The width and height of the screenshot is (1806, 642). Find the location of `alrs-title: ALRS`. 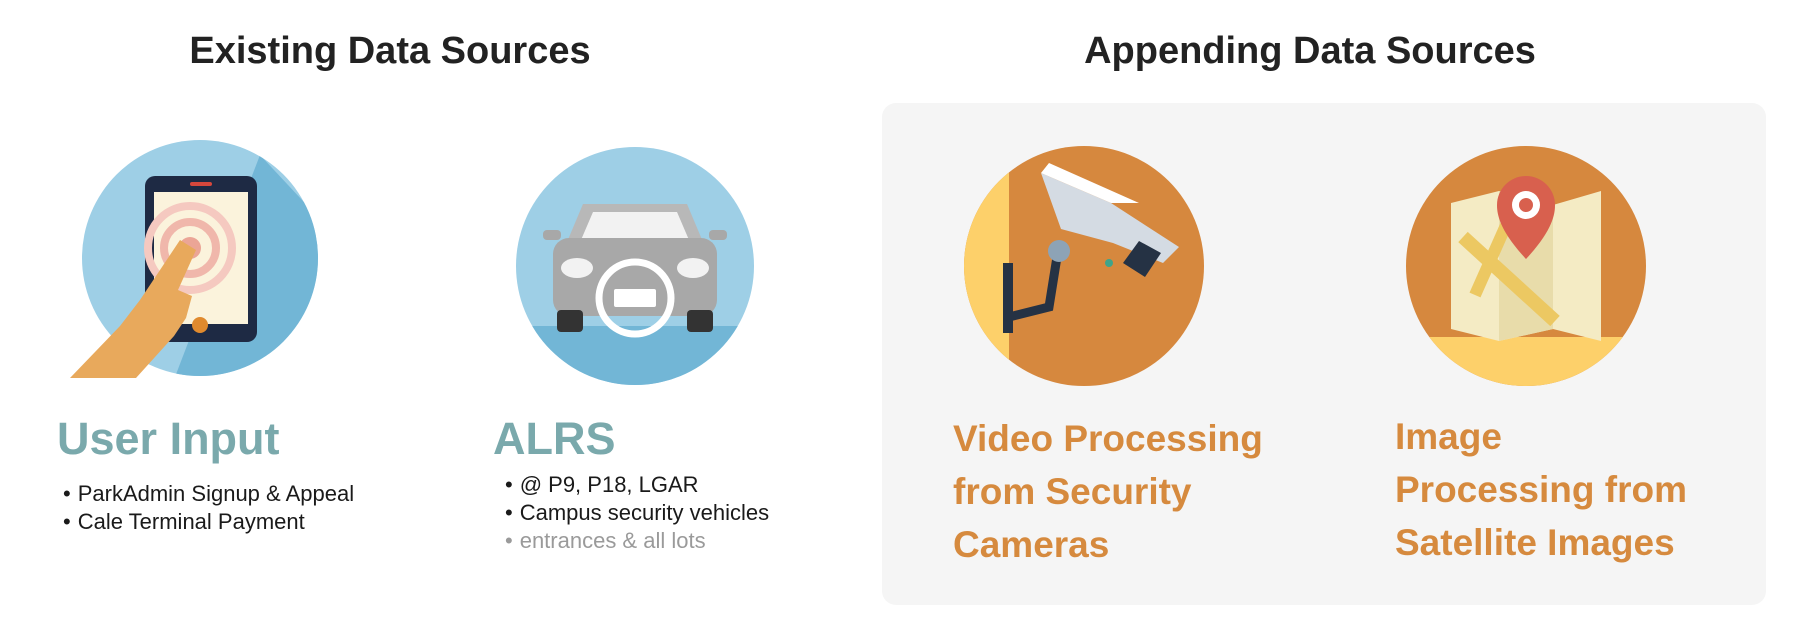

alrs-title: ALRS is located at coordinates (554, 438).